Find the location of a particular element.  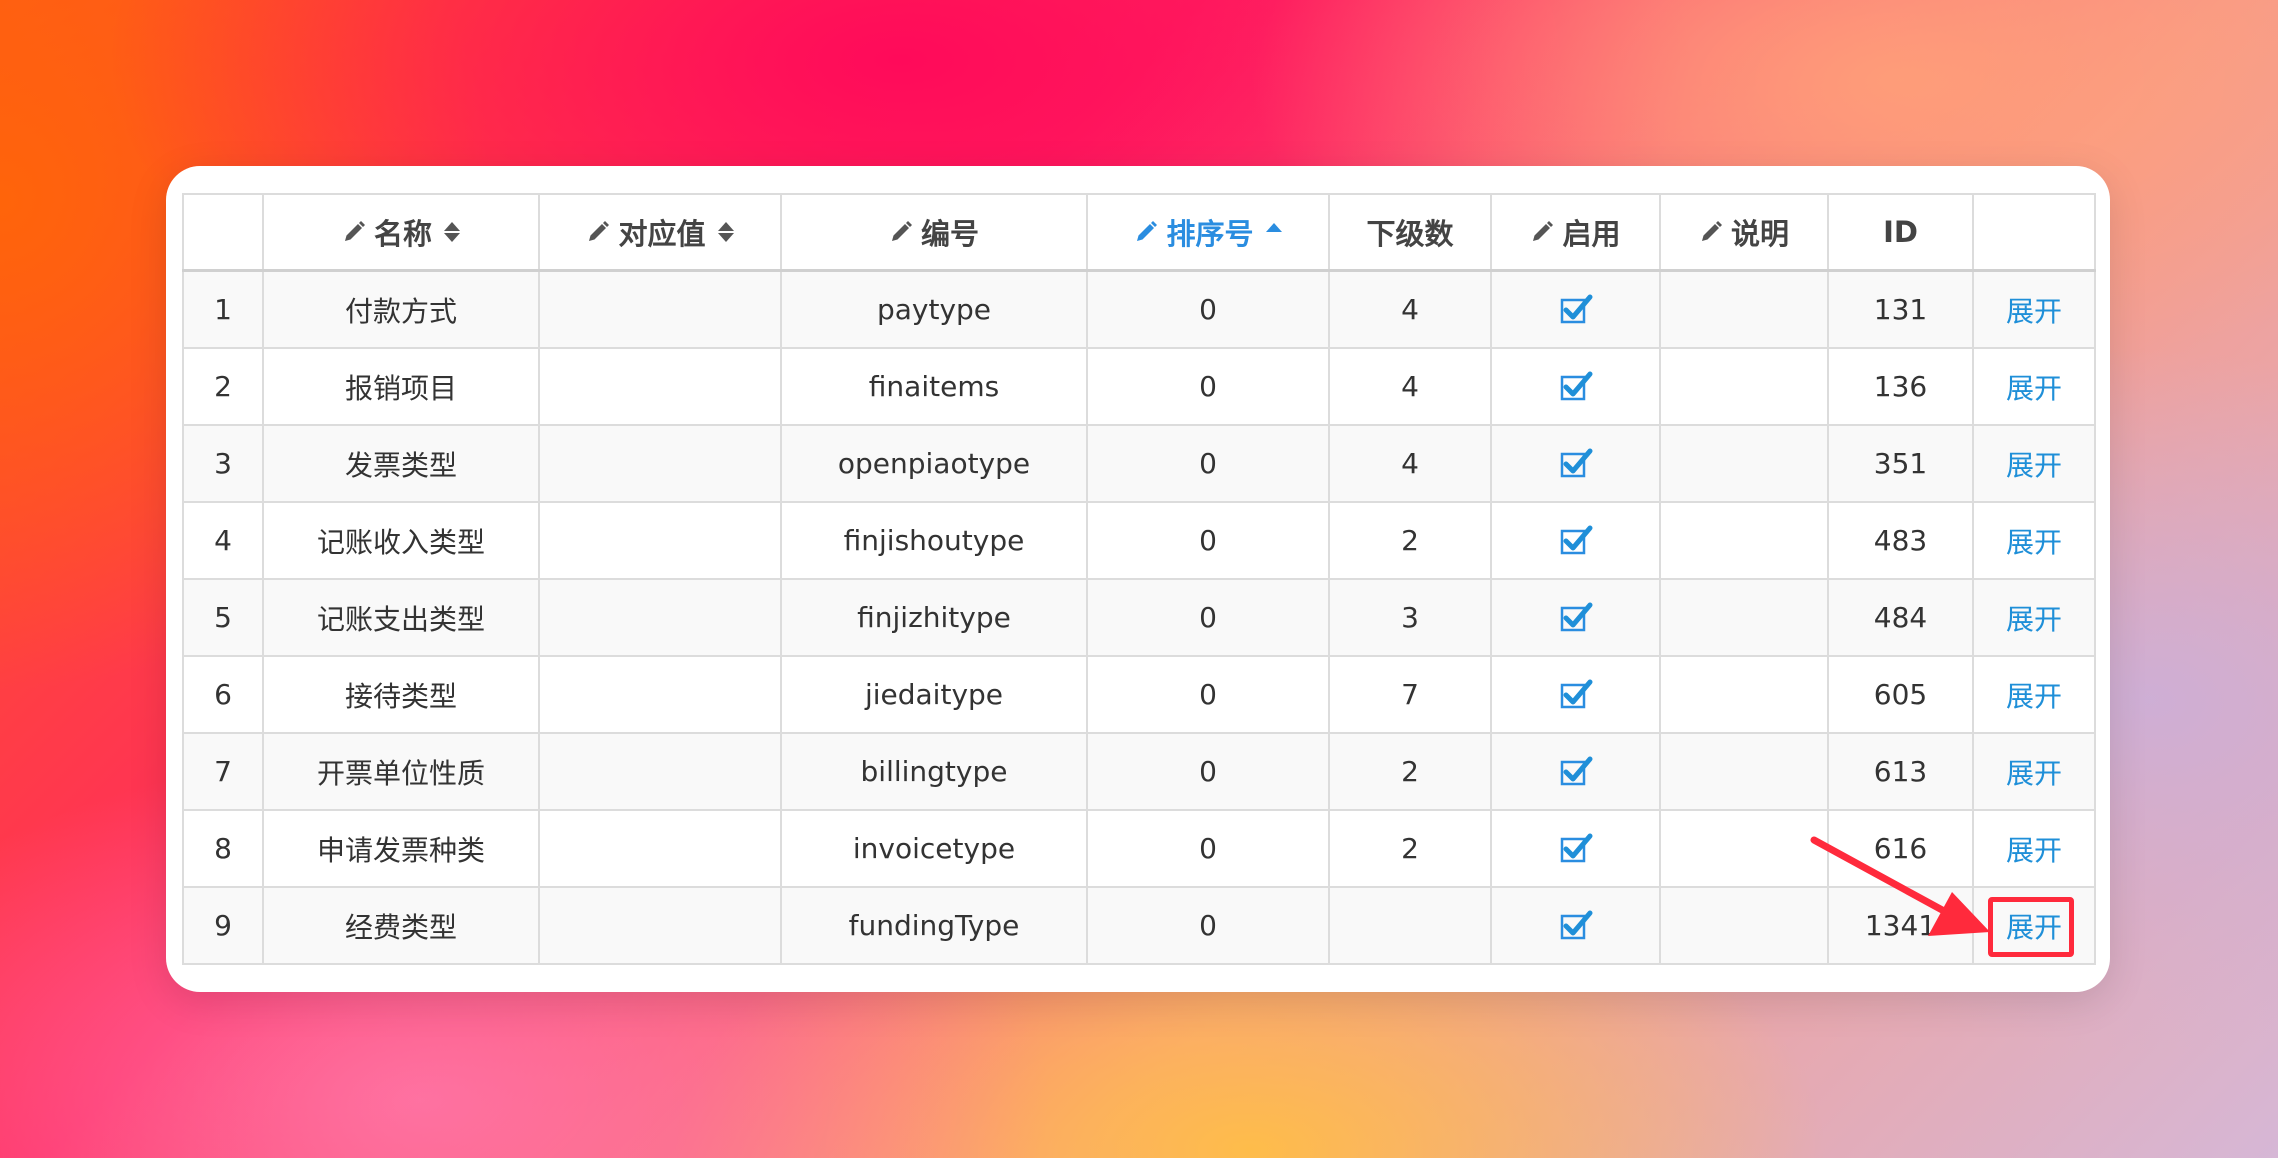

cell-name: 开票单位性质 is located at coordinates (401, 771).